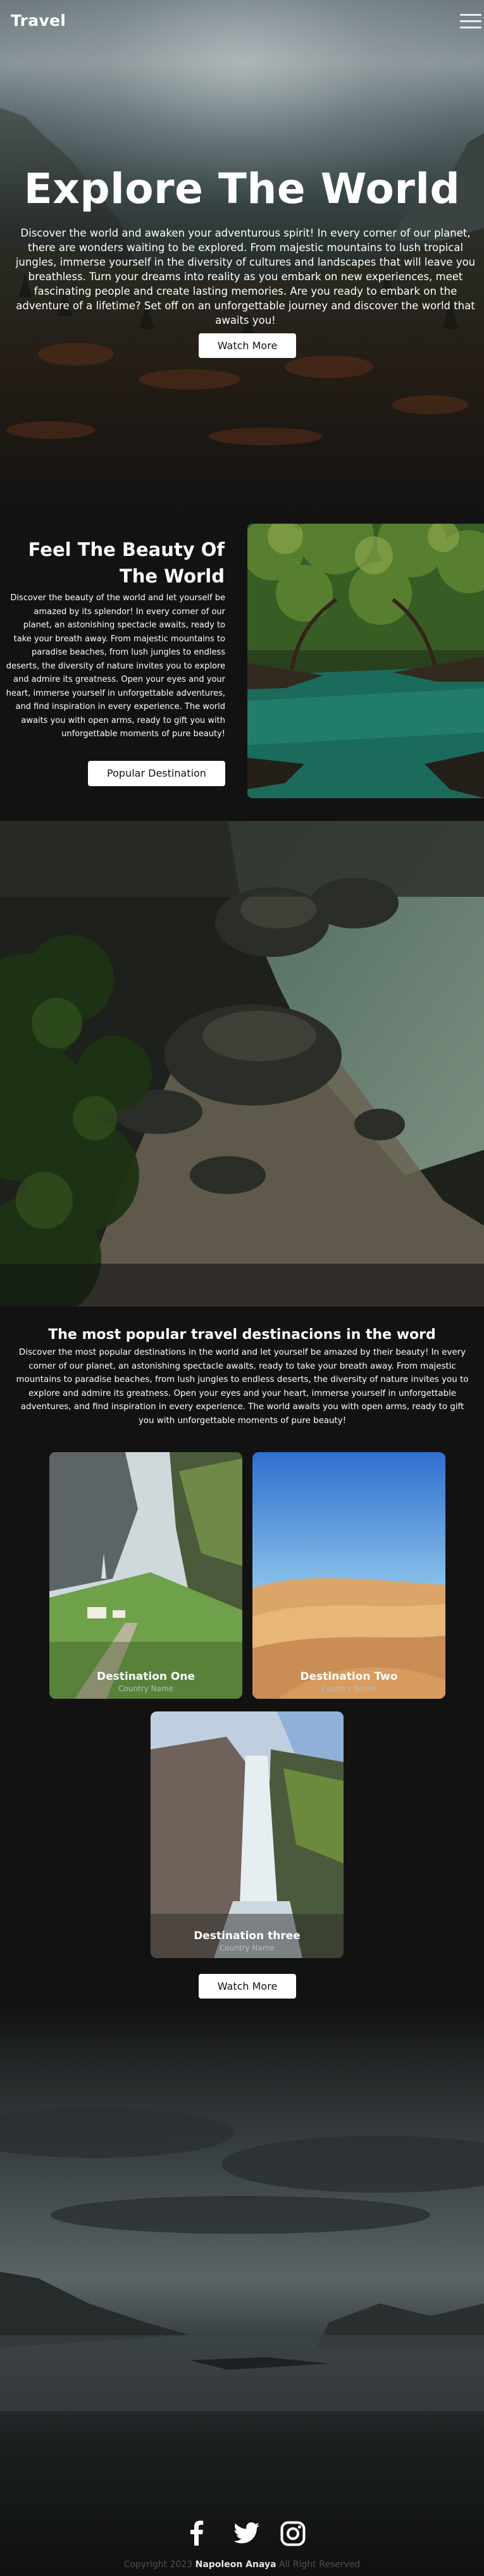 The image size is (484, 2576). Describe the element at coordinates (247, 1936) in the screenshot. I see `destination-name: Destination three` at that location.